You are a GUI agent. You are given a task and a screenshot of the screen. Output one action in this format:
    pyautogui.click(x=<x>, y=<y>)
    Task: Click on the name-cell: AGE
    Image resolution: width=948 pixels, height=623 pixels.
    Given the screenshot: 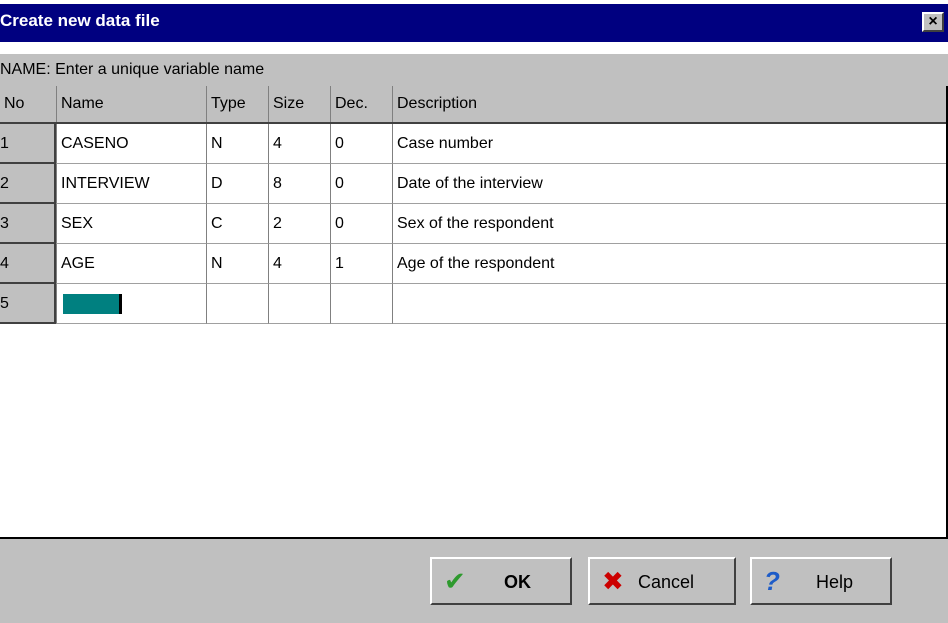 What is the action you would take?
    pyautogui.click(x=131, y=264)
    